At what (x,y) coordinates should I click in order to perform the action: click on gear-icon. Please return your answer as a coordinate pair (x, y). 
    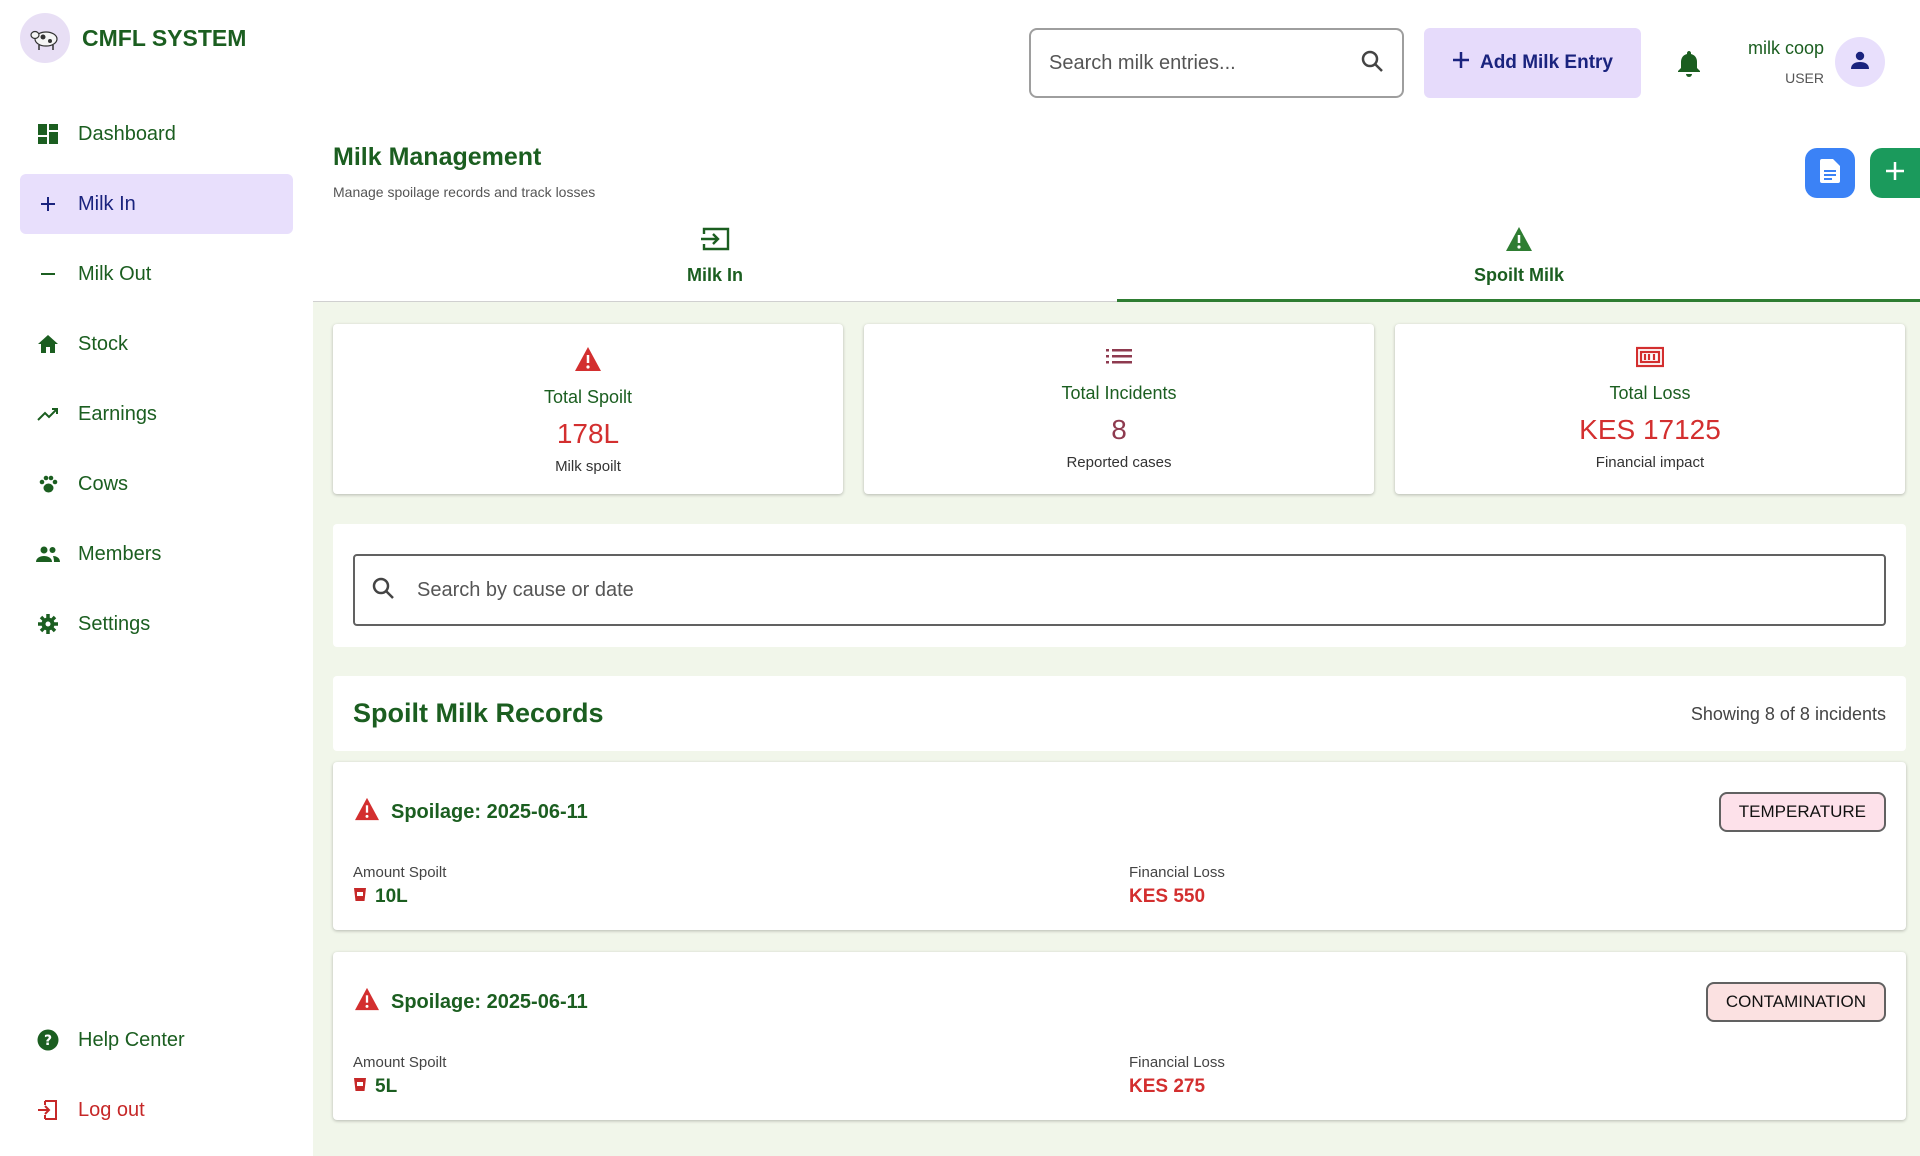
    Looking at the image, I should click on (48, 624).